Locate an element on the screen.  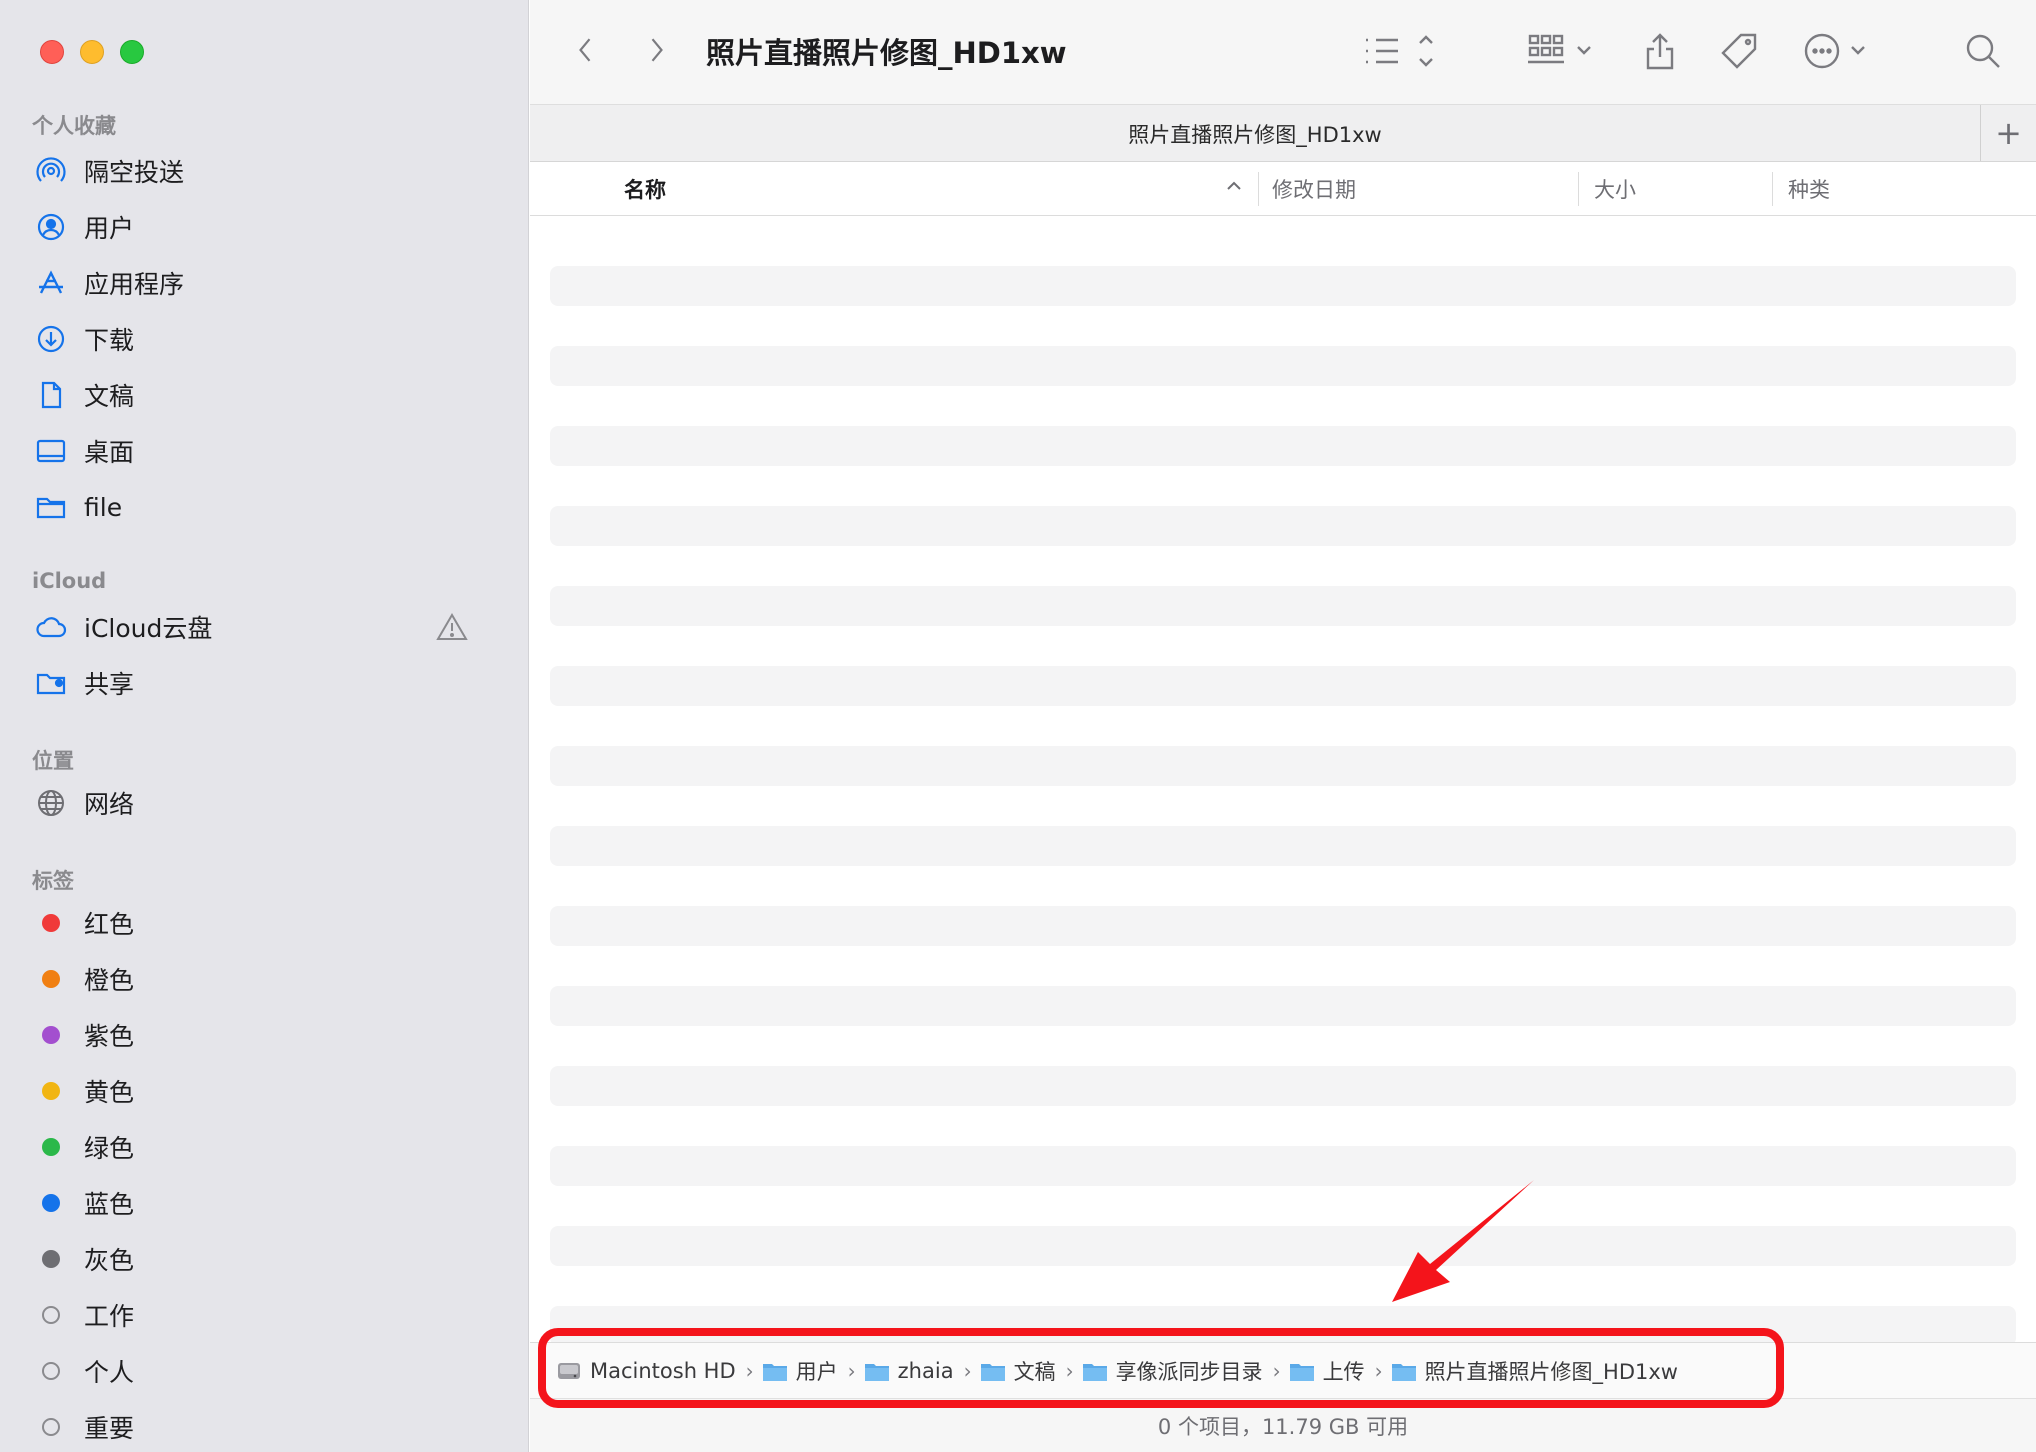
sidebar-item-users: 用户 is located at coordinates (270, 227).